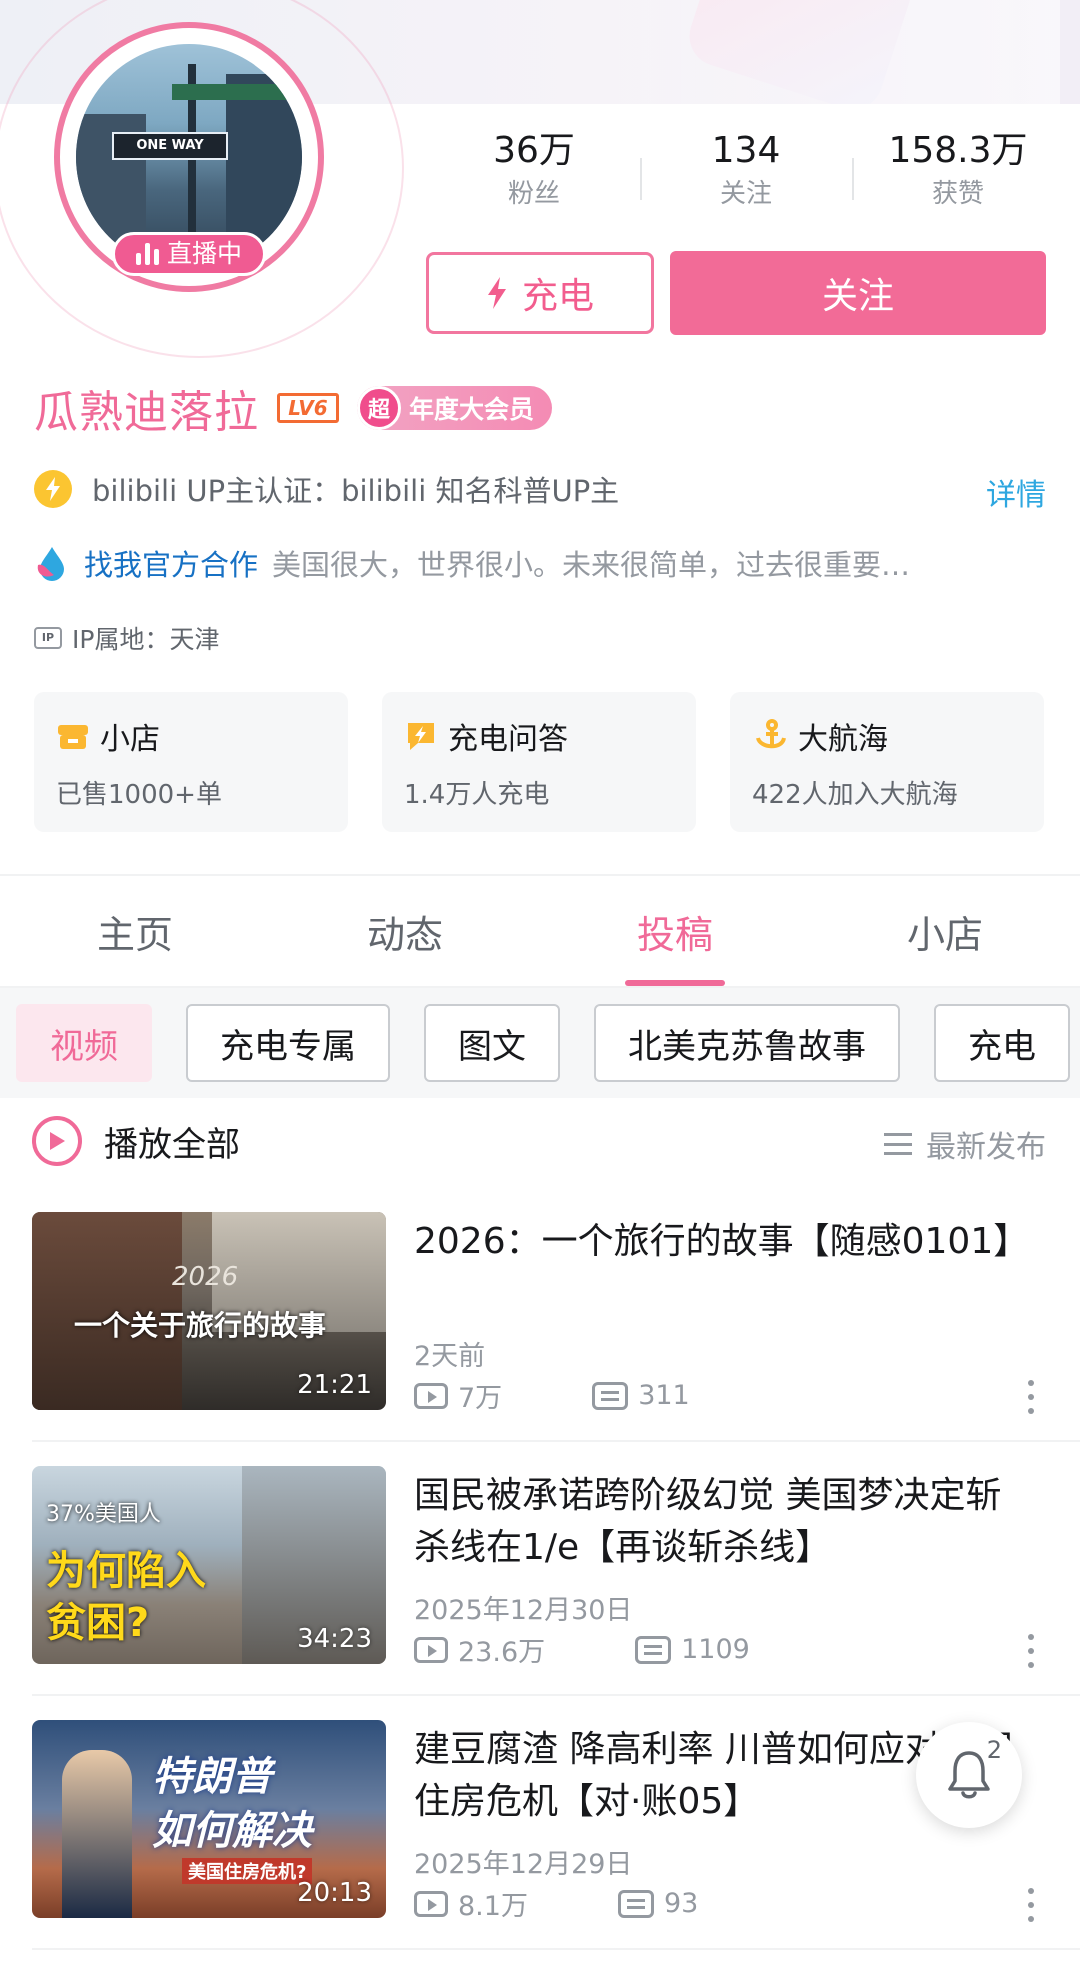  Describe the element at coordinates (356, 491) in the screenshot. I see `verification-text: bilibili UP主认证：bilibili 知名科普UP主` at that location.